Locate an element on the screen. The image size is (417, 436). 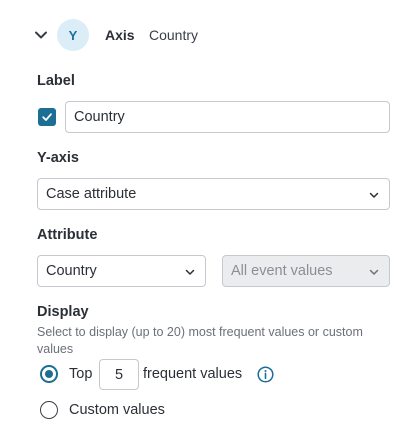
axis-header: Y Axis Country is located at coordinates (208, 35).